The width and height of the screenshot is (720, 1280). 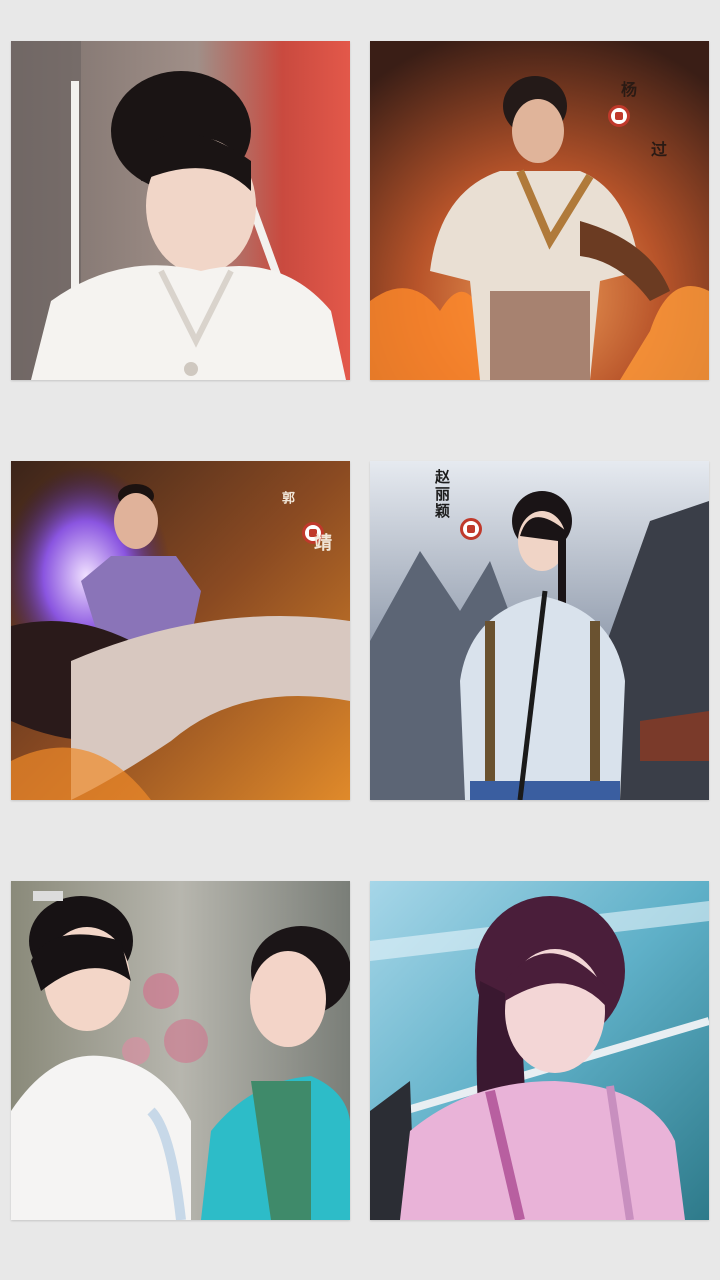 I want to click on photo-tile-4: 赵丽颖, so click(x=539, y=630).